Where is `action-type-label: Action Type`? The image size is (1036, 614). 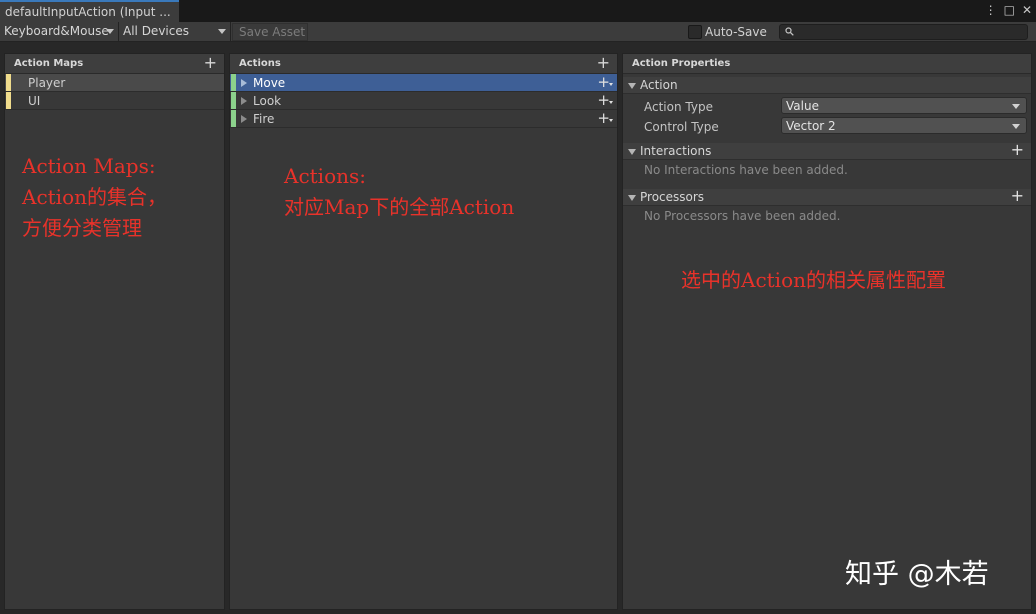 action-type-label: Action Type is located at coordinates (678, 107).